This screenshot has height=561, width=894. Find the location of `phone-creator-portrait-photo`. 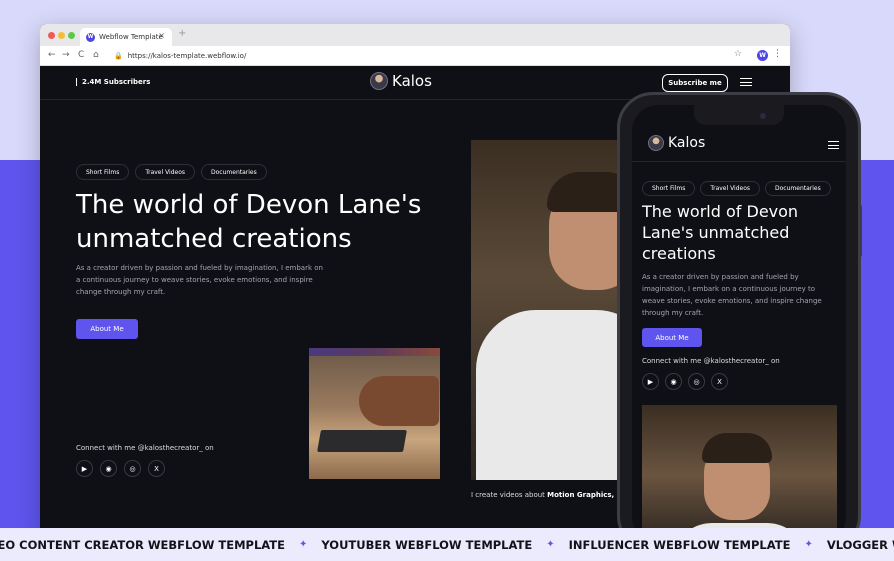

phone-creator-portrait-photo is located at coordinates (739, 474).